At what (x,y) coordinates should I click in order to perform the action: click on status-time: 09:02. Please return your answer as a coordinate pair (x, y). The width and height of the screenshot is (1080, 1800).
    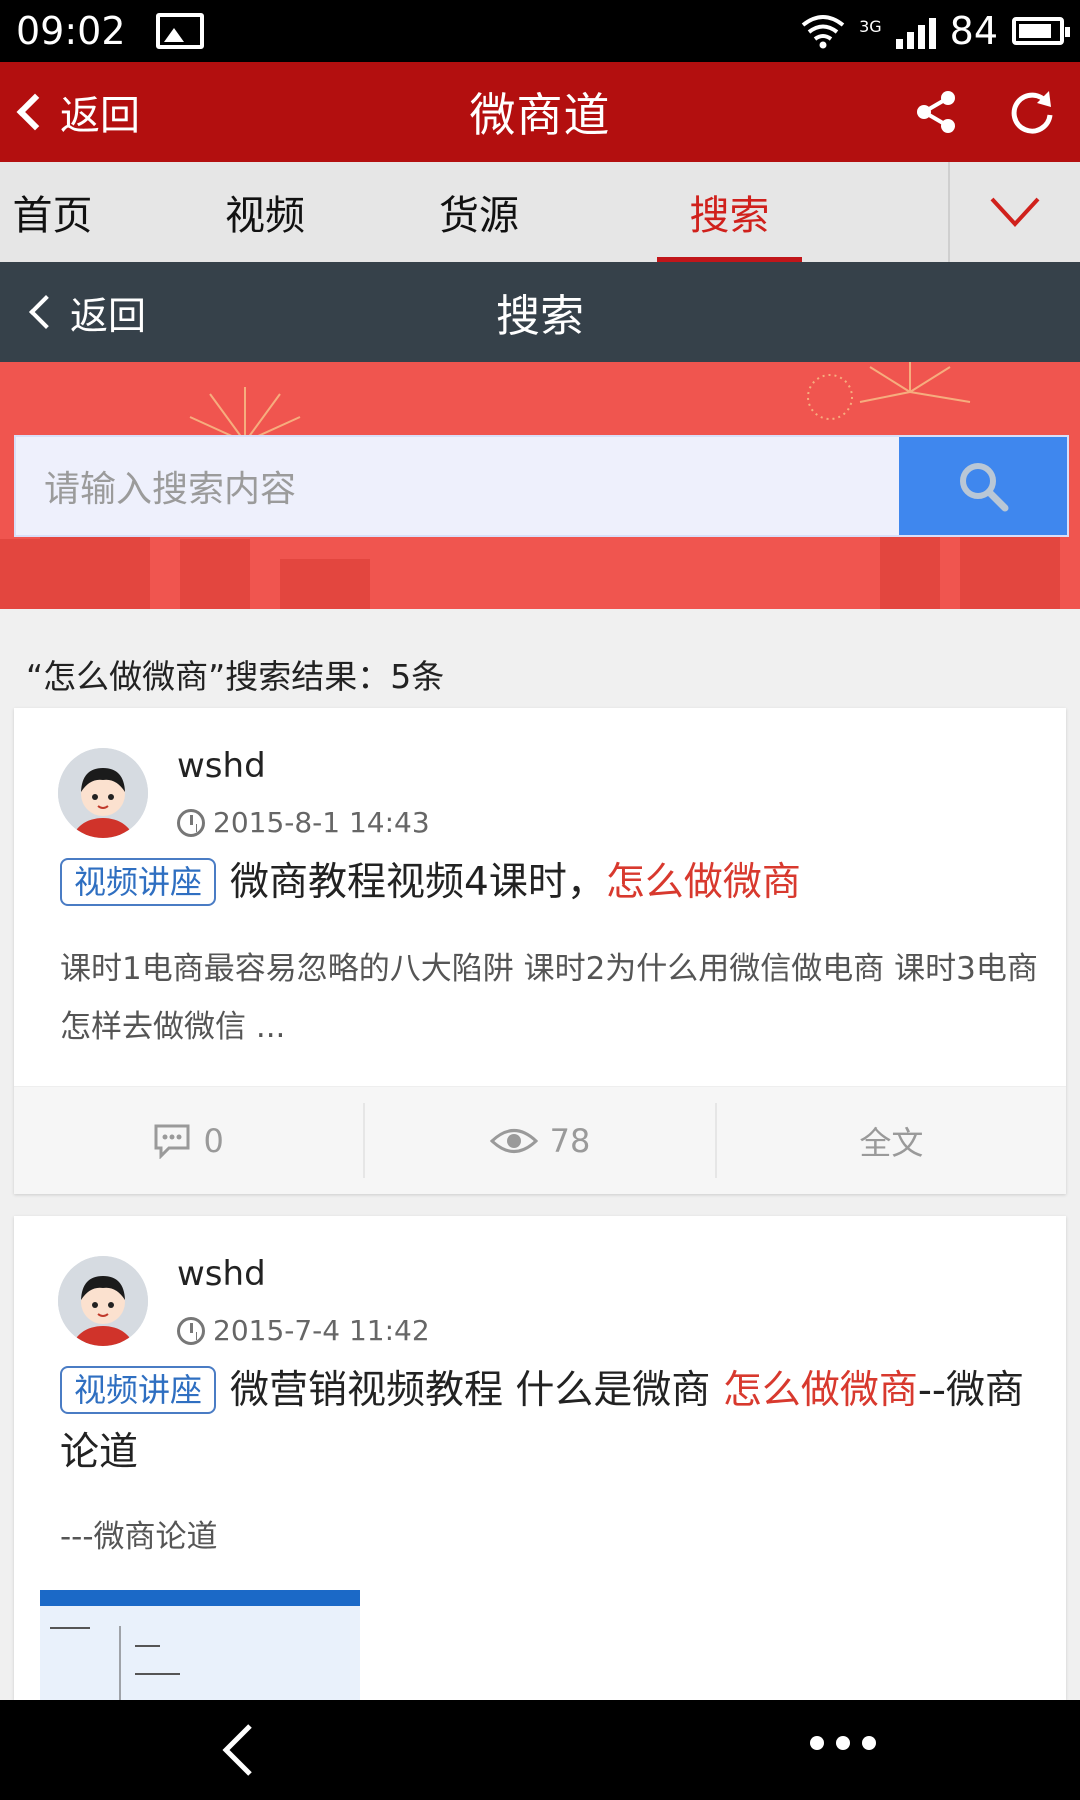
    Looking at the image, I should click on (71, 31).